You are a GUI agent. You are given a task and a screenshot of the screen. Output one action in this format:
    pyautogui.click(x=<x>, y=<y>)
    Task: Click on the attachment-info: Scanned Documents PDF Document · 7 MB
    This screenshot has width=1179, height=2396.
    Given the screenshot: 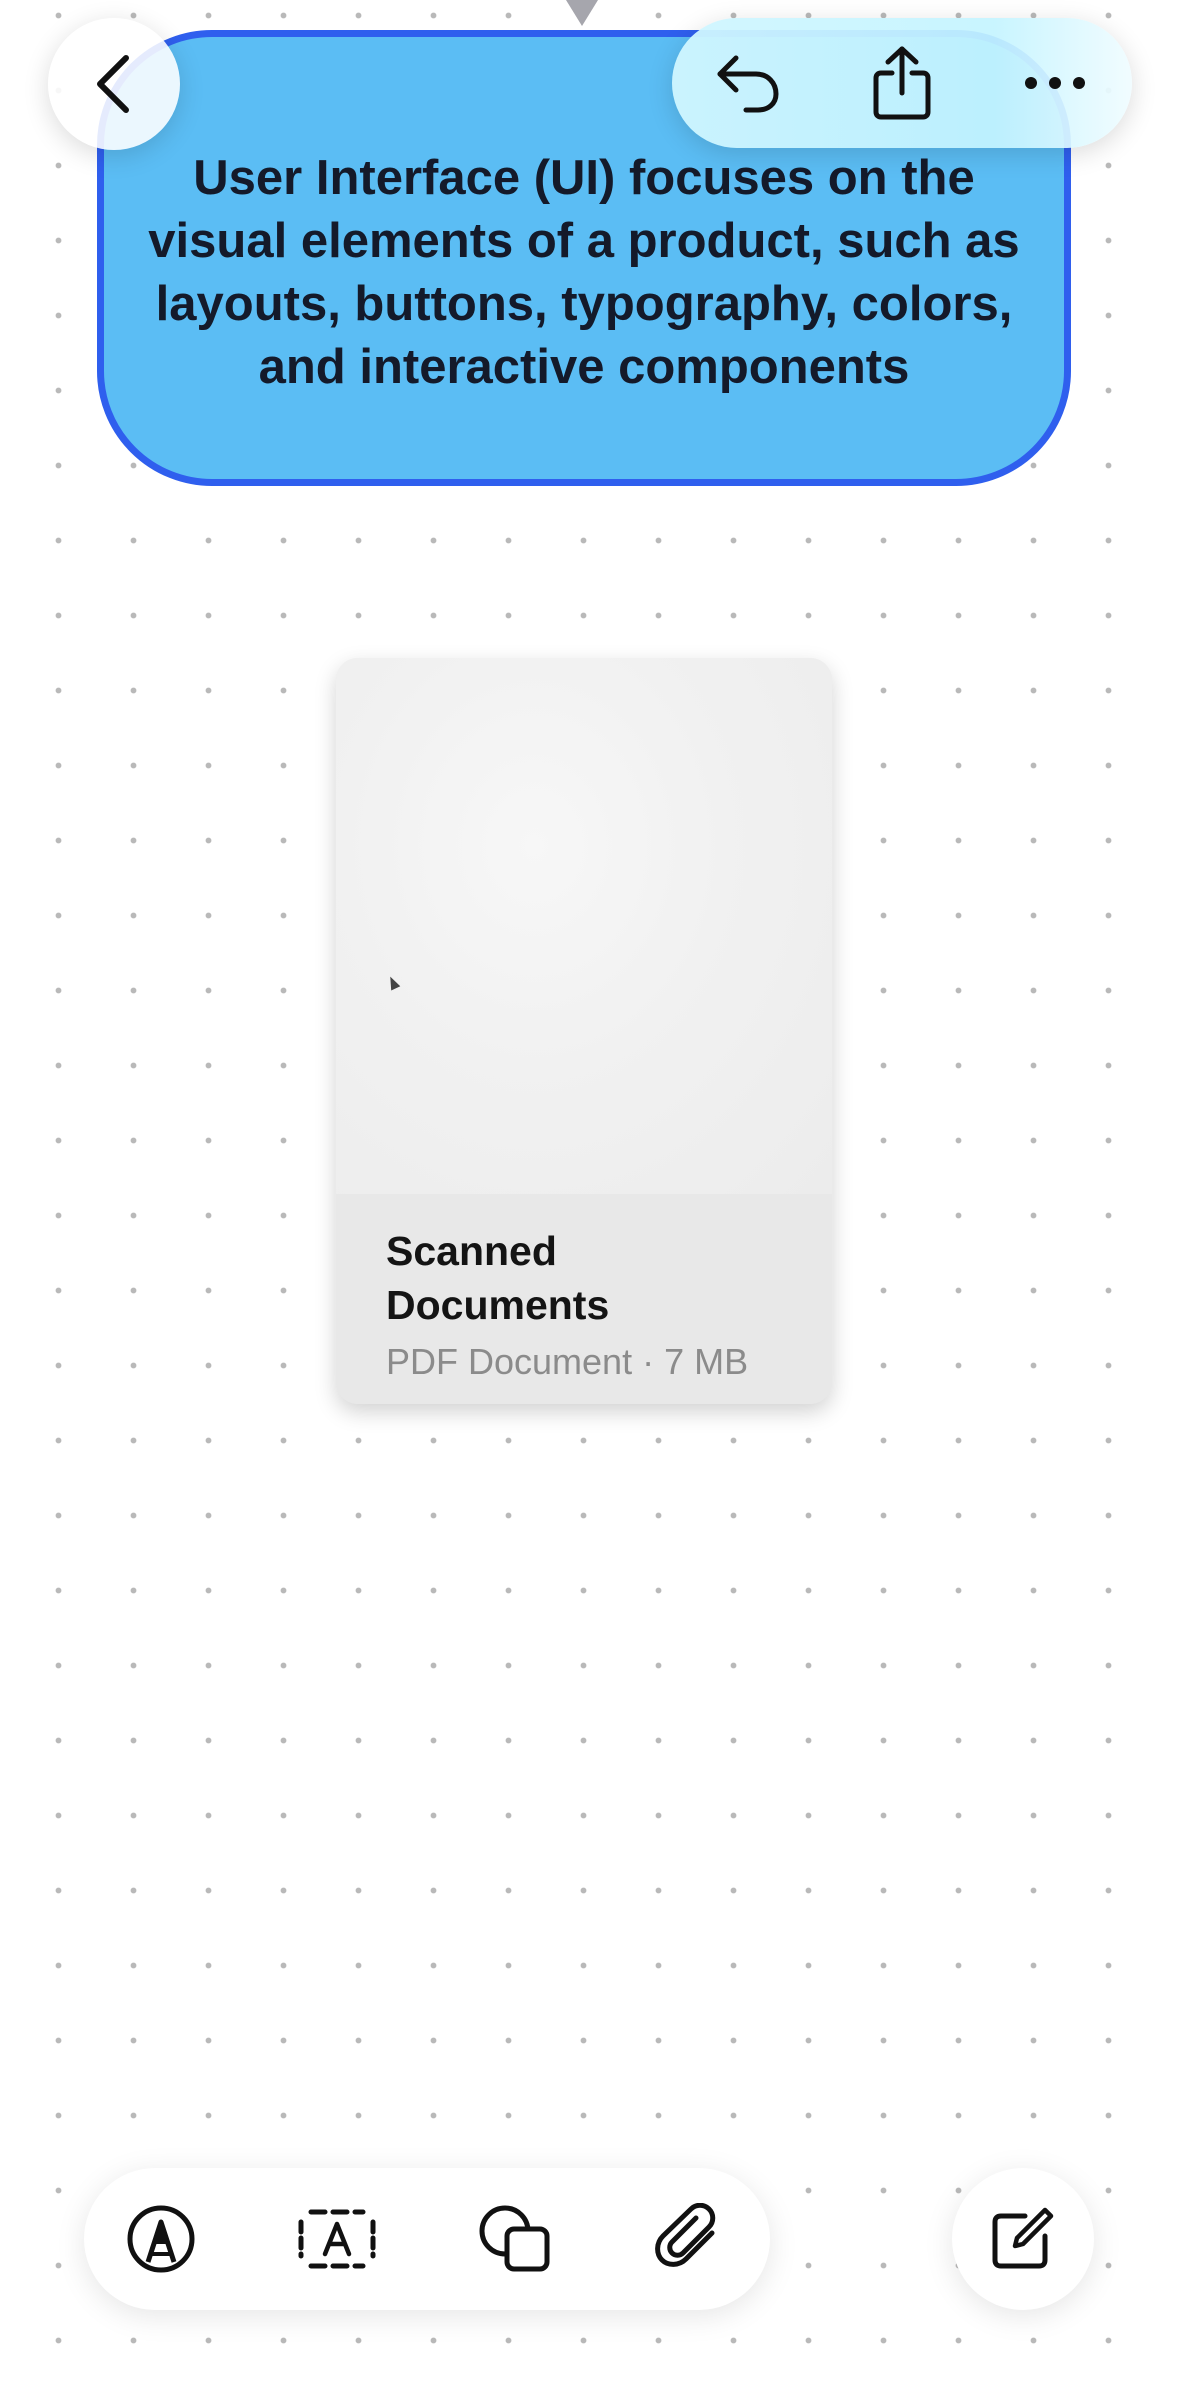 What is the action you would take?
    pyautogui.click(x=584, y=1299)
    